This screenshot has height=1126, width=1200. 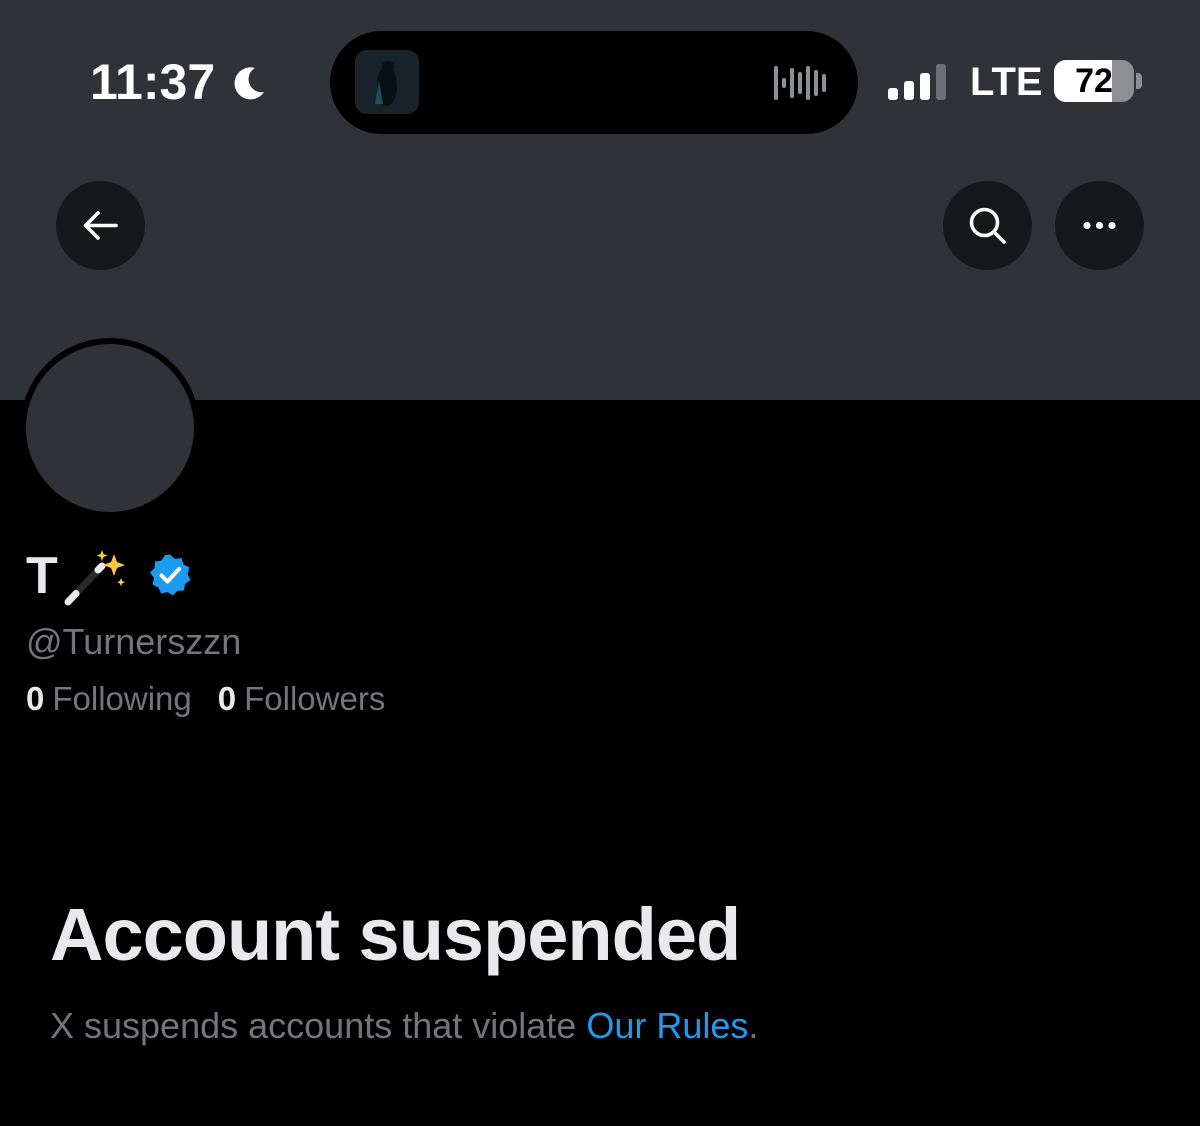 What do you see at coordinates (205, 699) in the screenshot?
I see `follow-stats: 0 Following 0 Followers` at bounding box center [205, 699].